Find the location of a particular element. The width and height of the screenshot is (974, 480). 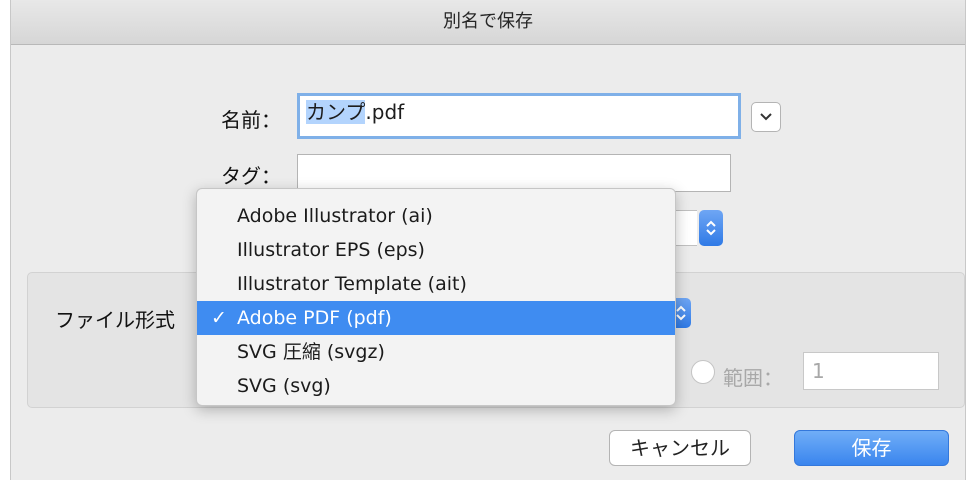

name-field: カンプ.pdf is located at coordinates (519, 116).